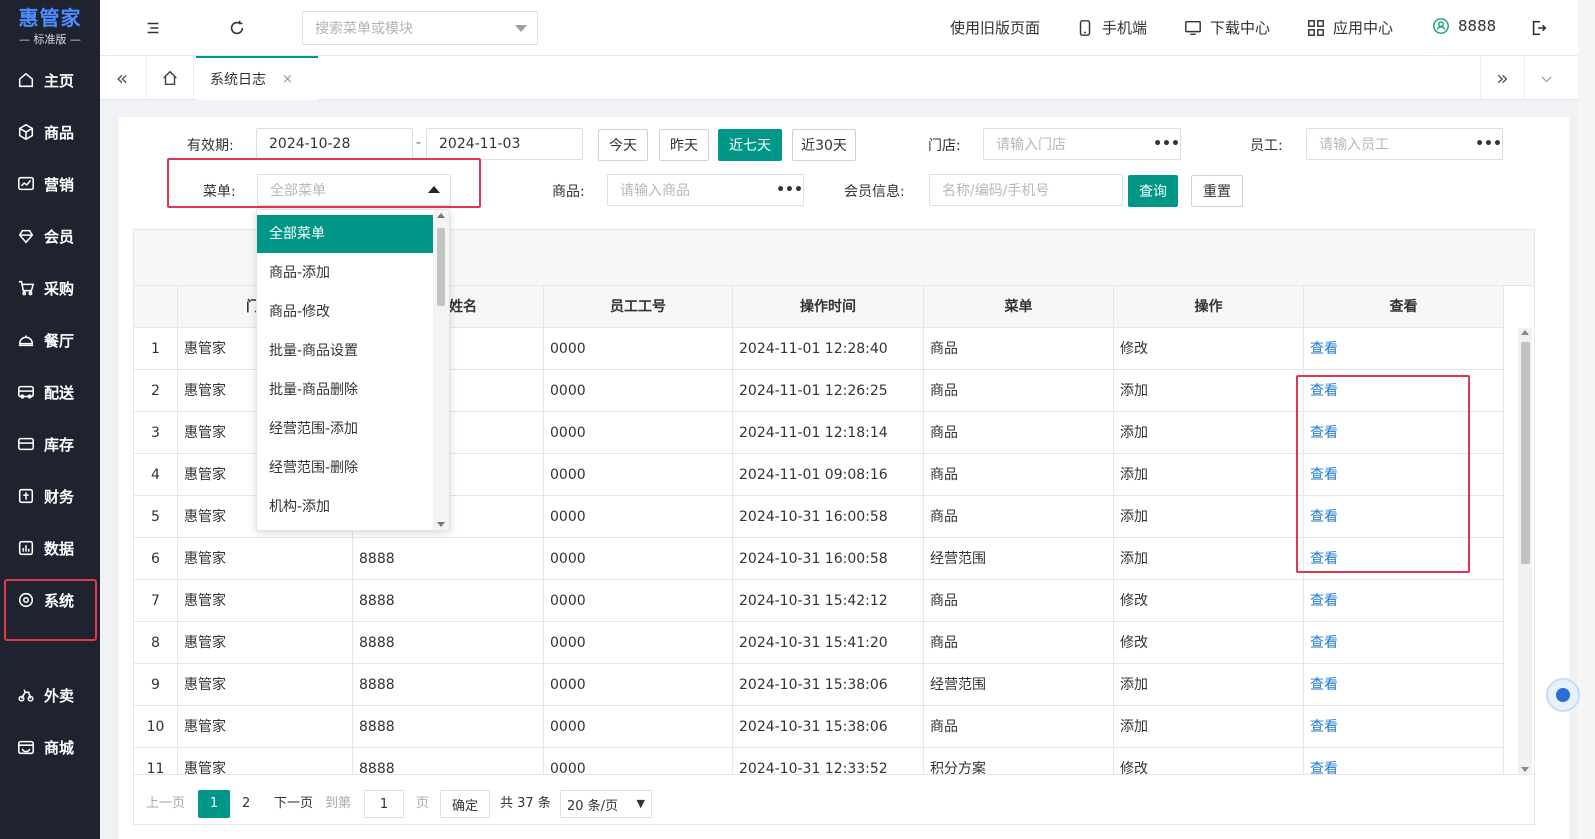 The image size is (1595, 839). I want to click on chevron-down-icon, so click(521, 28).